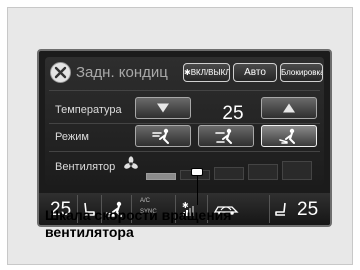  Describe the element at coordinates (160, 136) in the screenshot. I see `mode-face-icon` at that location.